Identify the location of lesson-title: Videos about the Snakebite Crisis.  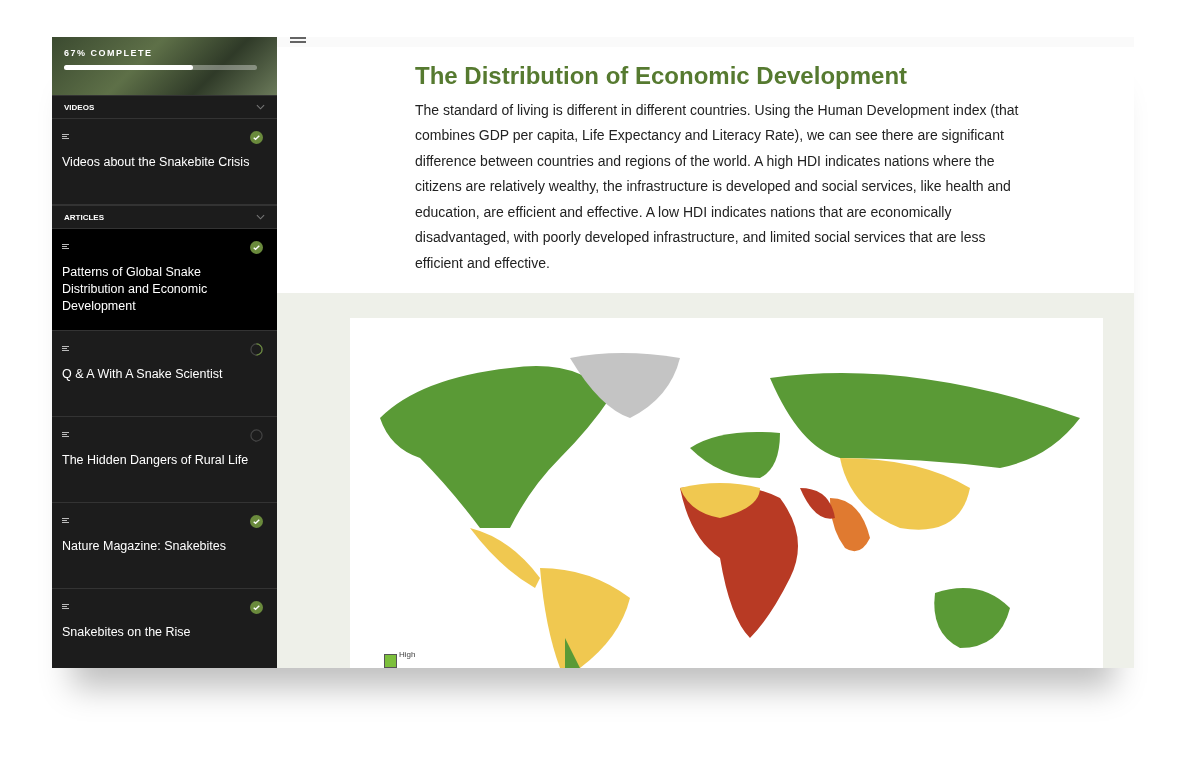
(156, 162).